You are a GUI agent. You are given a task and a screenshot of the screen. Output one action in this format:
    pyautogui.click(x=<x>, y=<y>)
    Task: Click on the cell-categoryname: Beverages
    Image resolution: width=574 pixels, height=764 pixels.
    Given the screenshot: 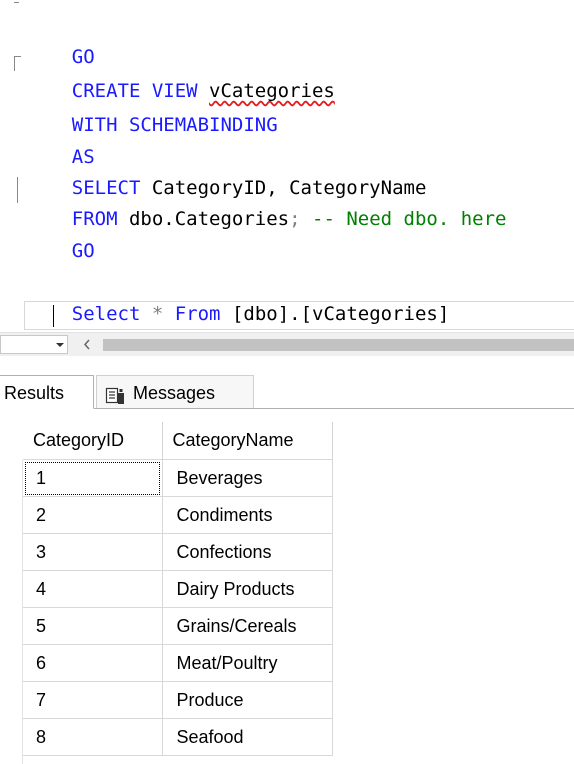 What is the action you would take?
    pyautogui.click(x=247, y=478)
    